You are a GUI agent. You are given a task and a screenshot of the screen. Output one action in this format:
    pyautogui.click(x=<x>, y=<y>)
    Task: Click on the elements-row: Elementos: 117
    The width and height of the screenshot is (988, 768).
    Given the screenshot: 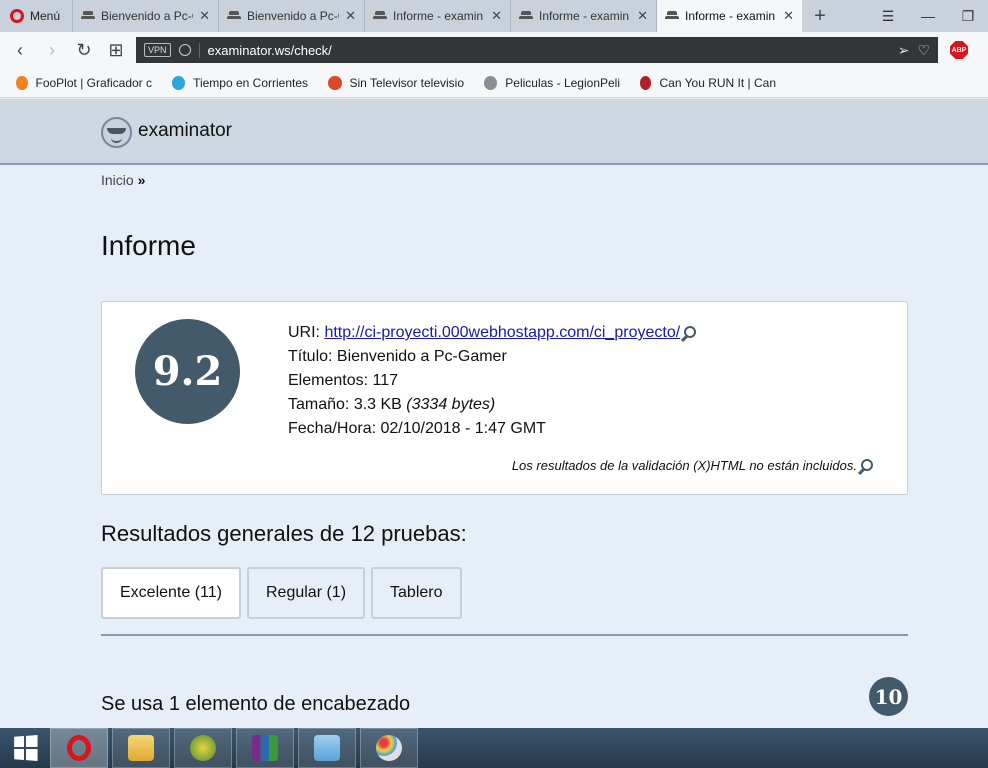 What is the action you would take?
    pyautogui.click(x=492, y=381)
    